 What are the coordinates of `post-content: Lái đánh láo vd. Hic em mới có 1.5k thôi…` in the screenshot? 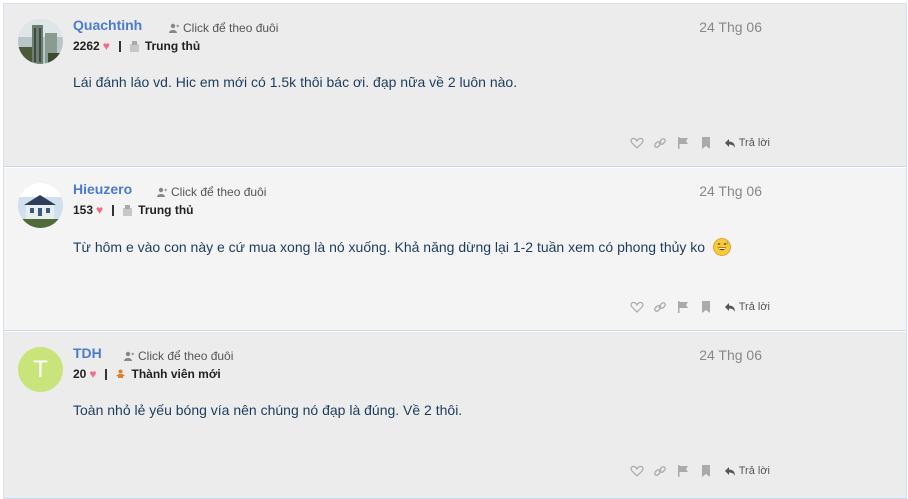 It's located at (295, 82).